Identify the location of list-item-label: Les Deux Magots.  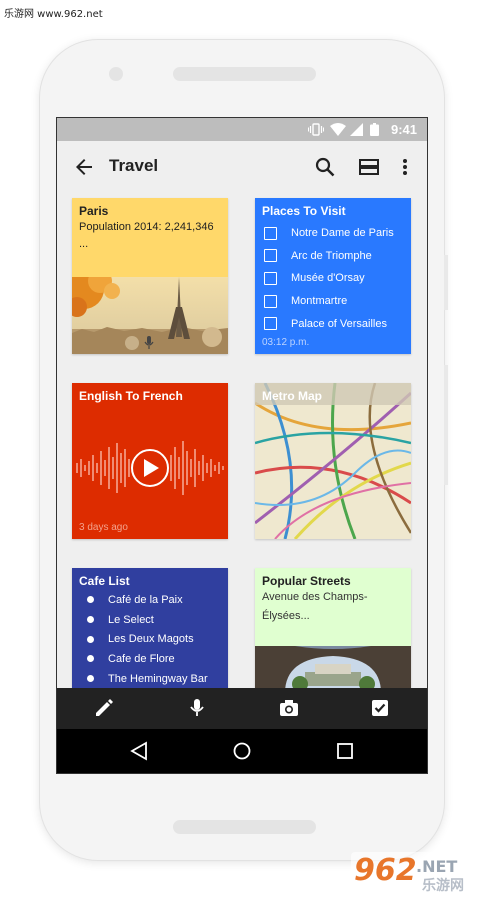
(151, 639).